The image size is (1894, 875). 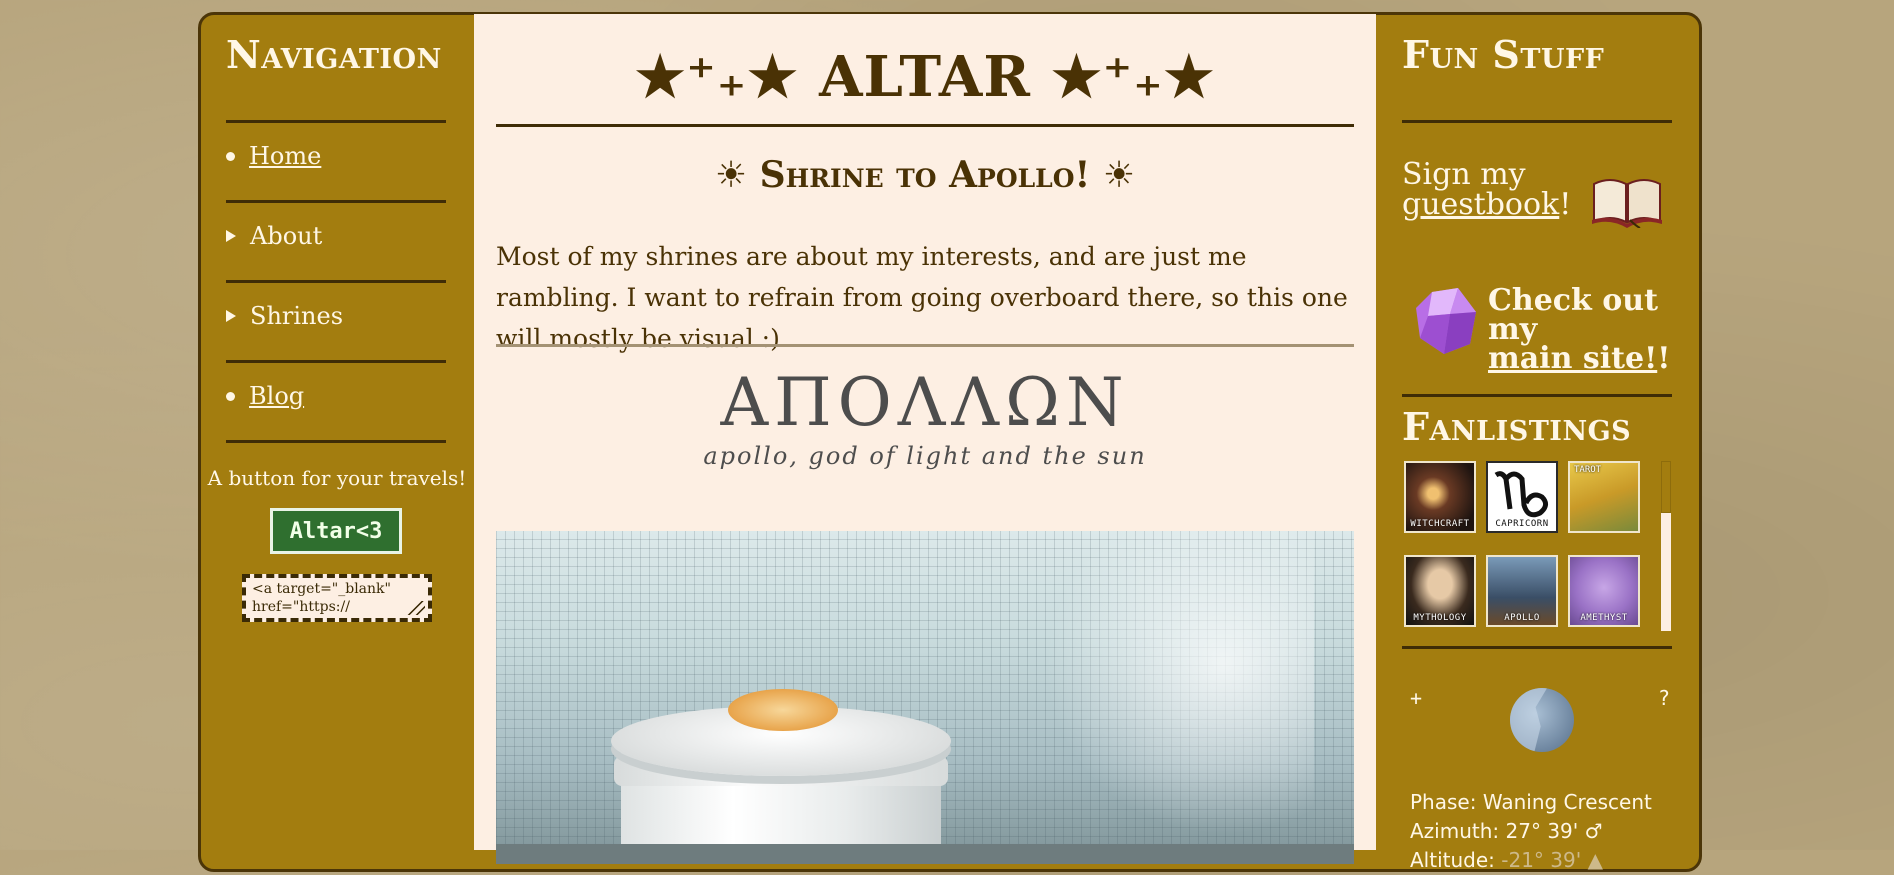 What do you see at coordinates (925, 402) in the screenshot?
I see `greek-name: ΑΠΟΛΛΩΝ` at bounding box center [925, 402].